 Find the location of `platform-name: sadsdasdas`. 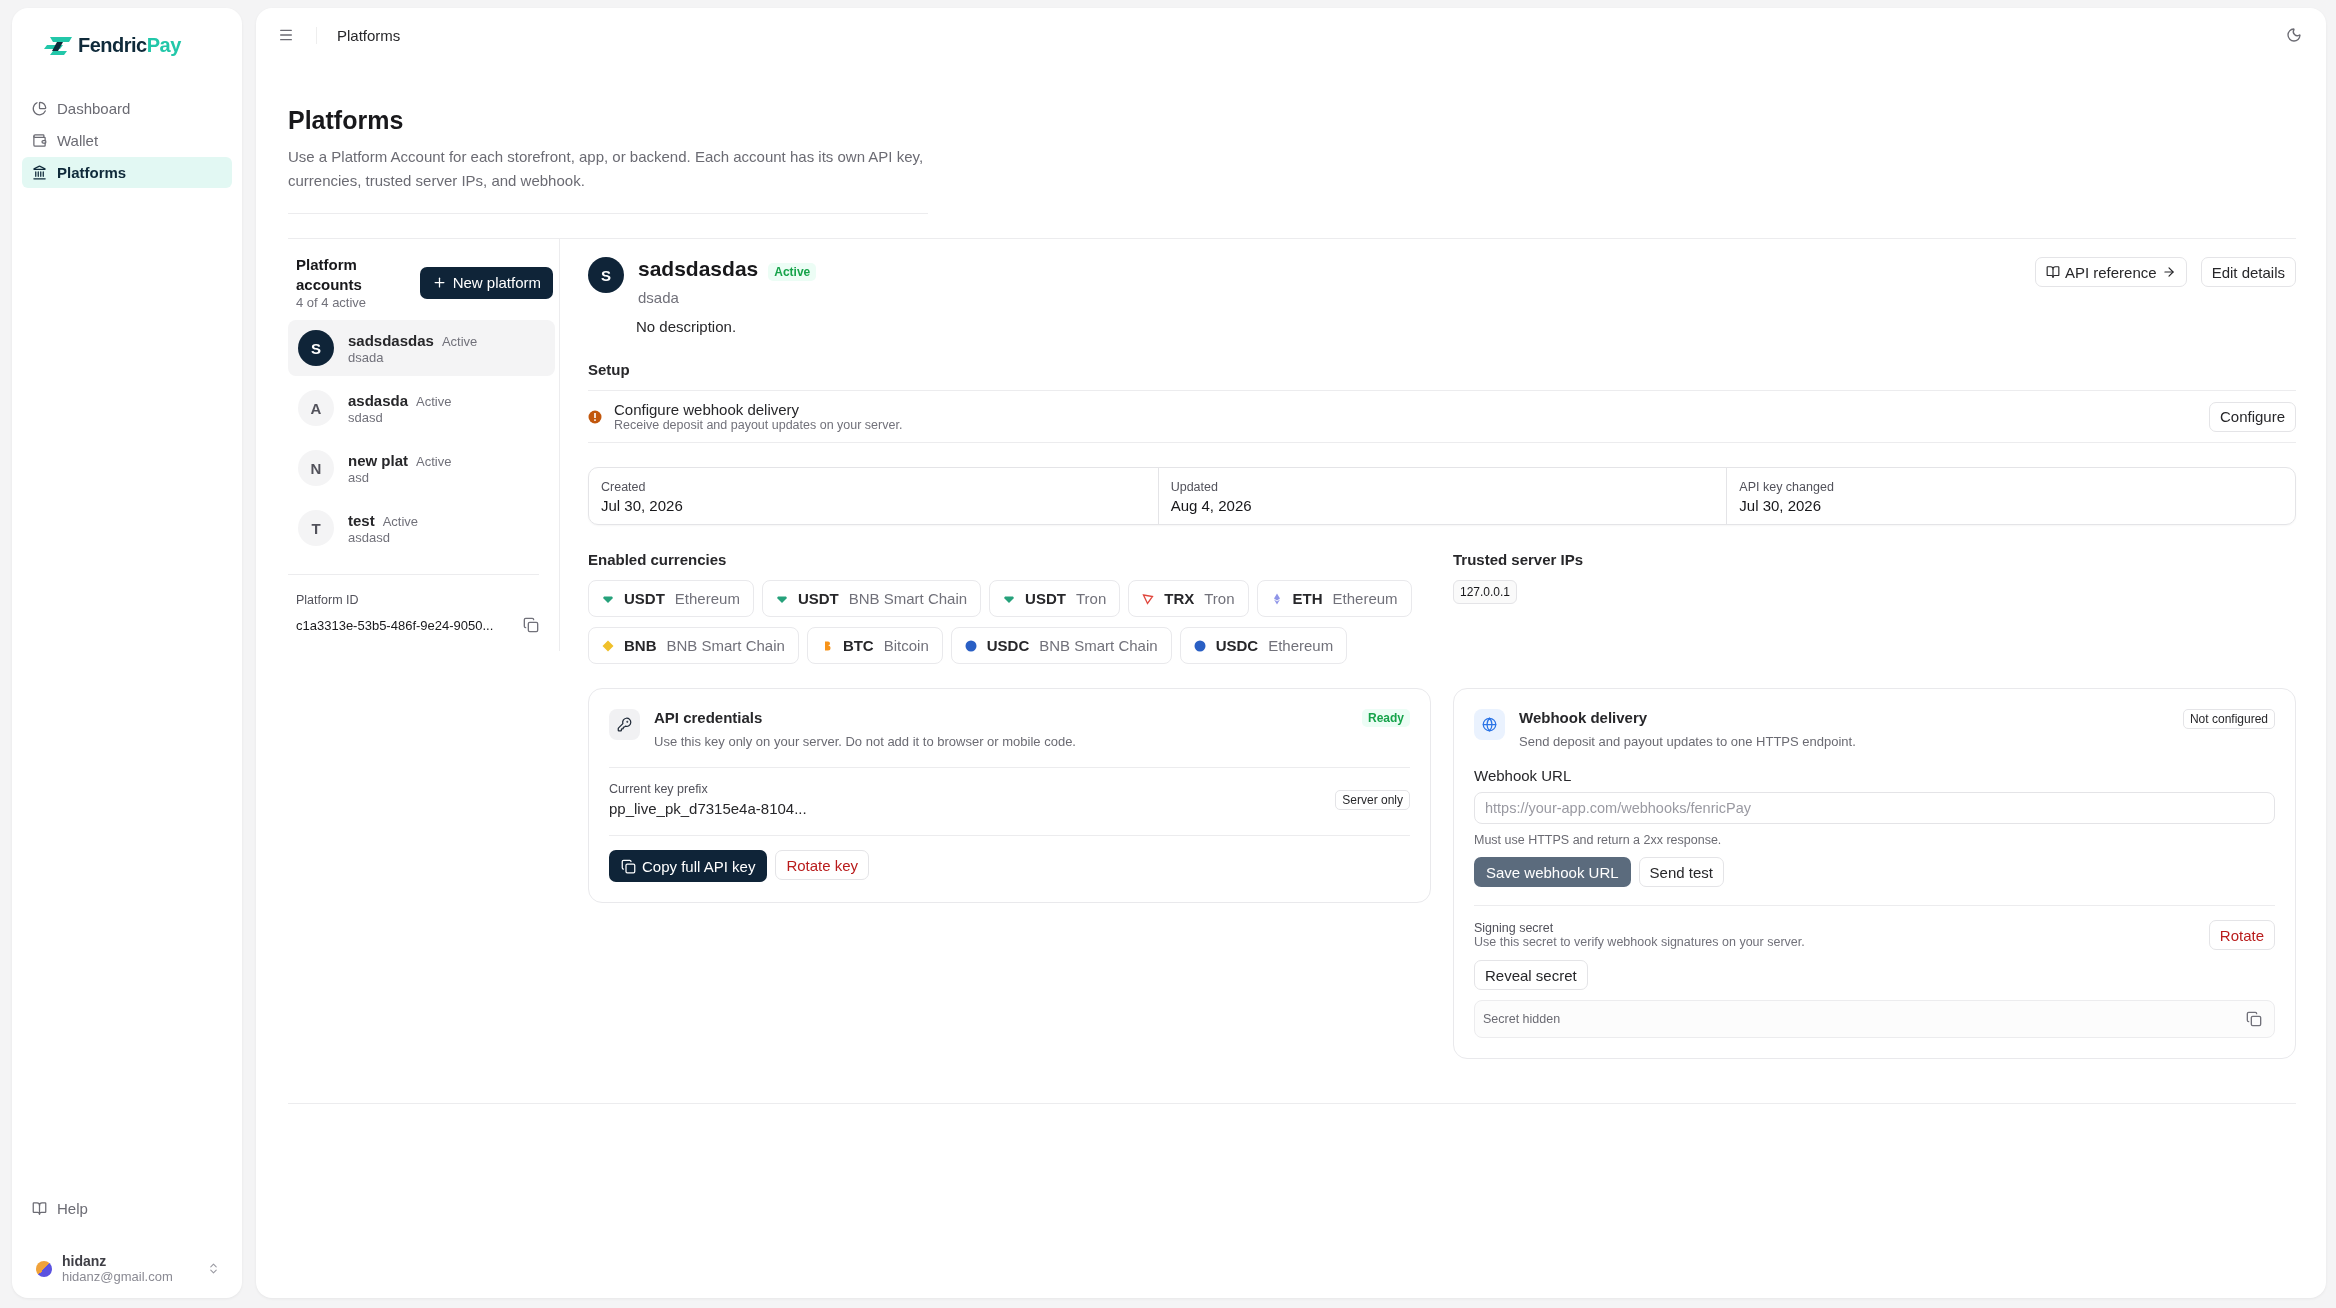

platform-name: sadsdasdas is located at coordinates (698, 268).